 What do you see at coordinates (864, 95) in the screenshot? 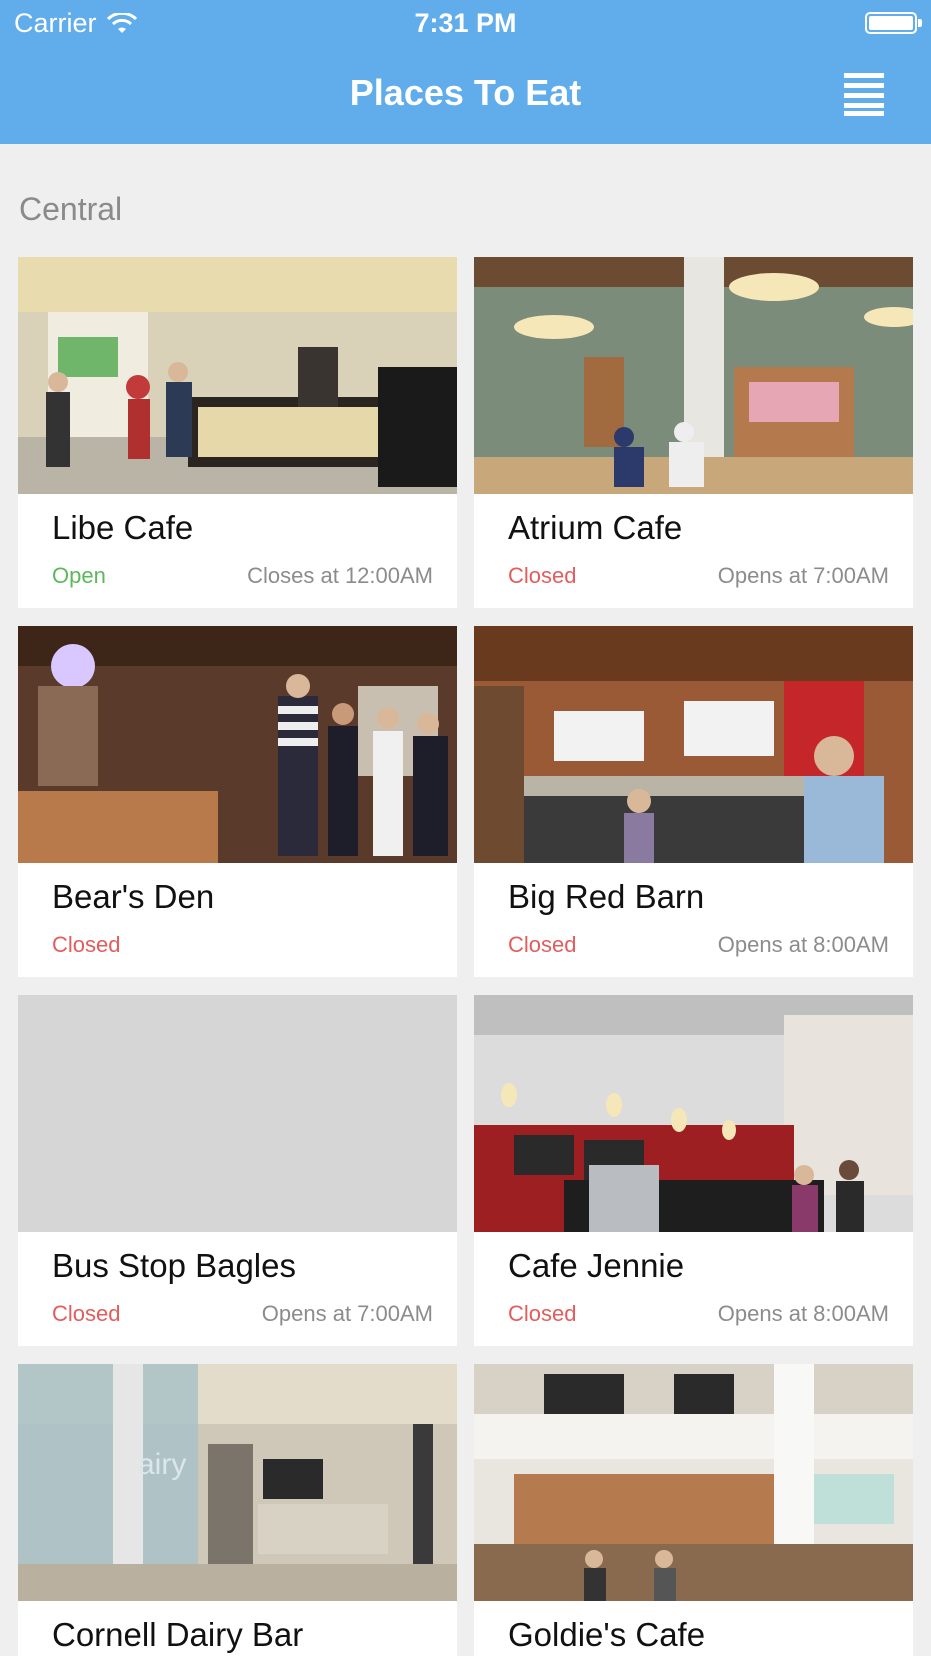
I see `hamburger-menu-icon` at bounding box center [864, 95].